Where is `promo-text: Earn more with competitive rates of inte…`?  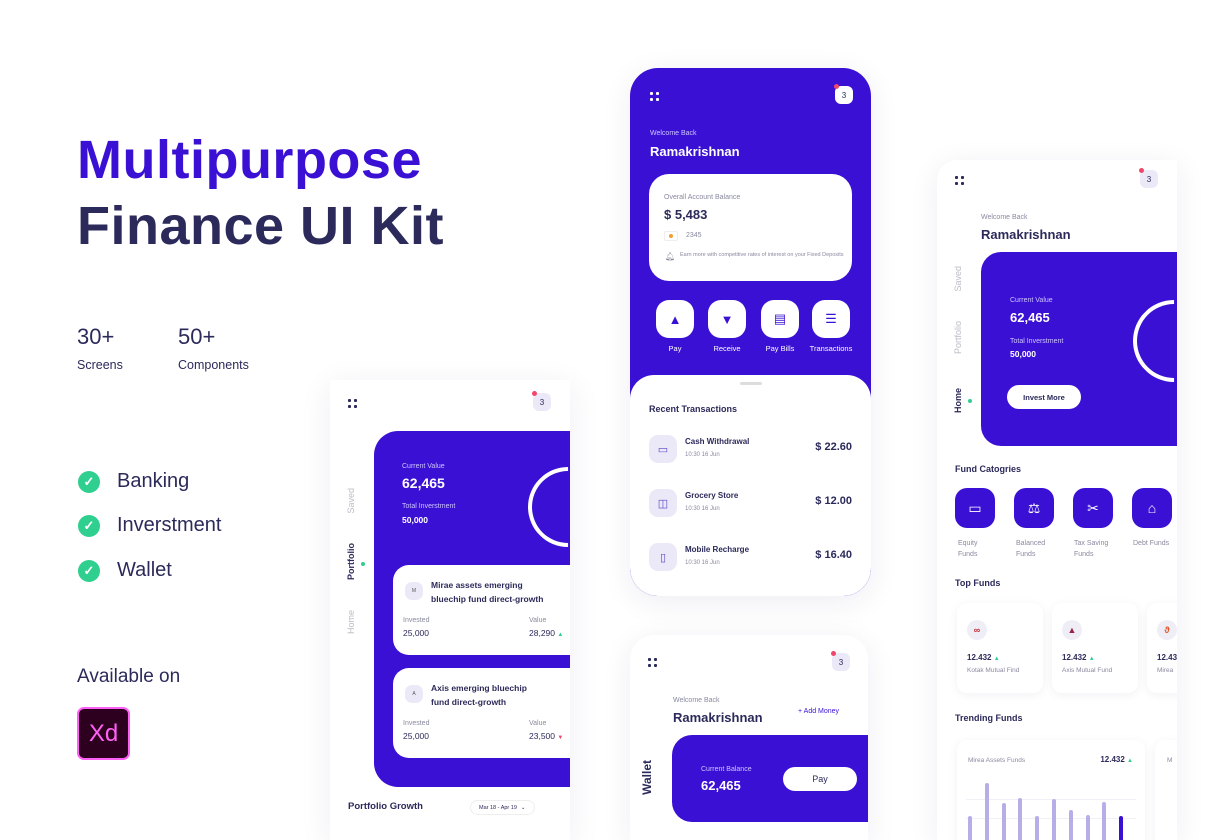 promo-text: Earn more with competitive rates of inte… is located at coordinates (762, 255).